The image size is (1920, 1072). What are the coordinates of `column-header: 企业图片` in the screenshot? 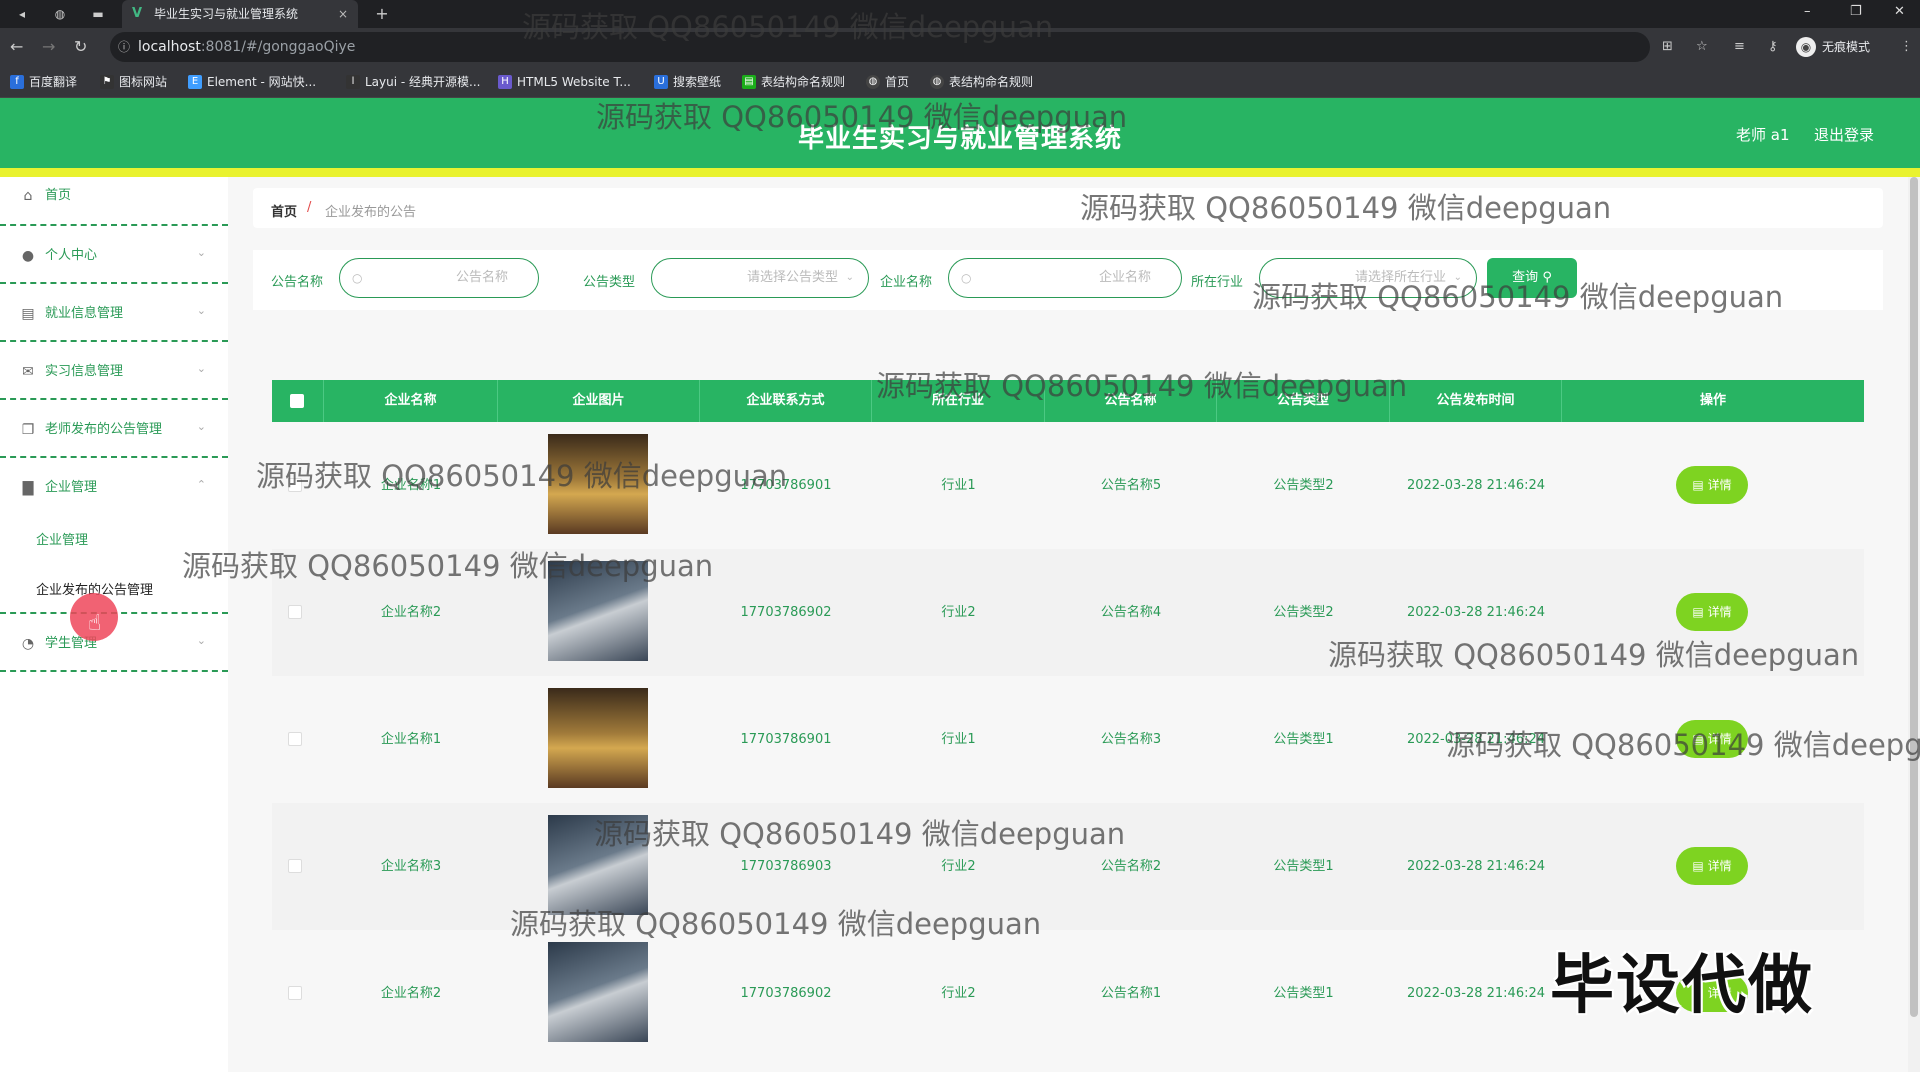 It's located at (599, 401).